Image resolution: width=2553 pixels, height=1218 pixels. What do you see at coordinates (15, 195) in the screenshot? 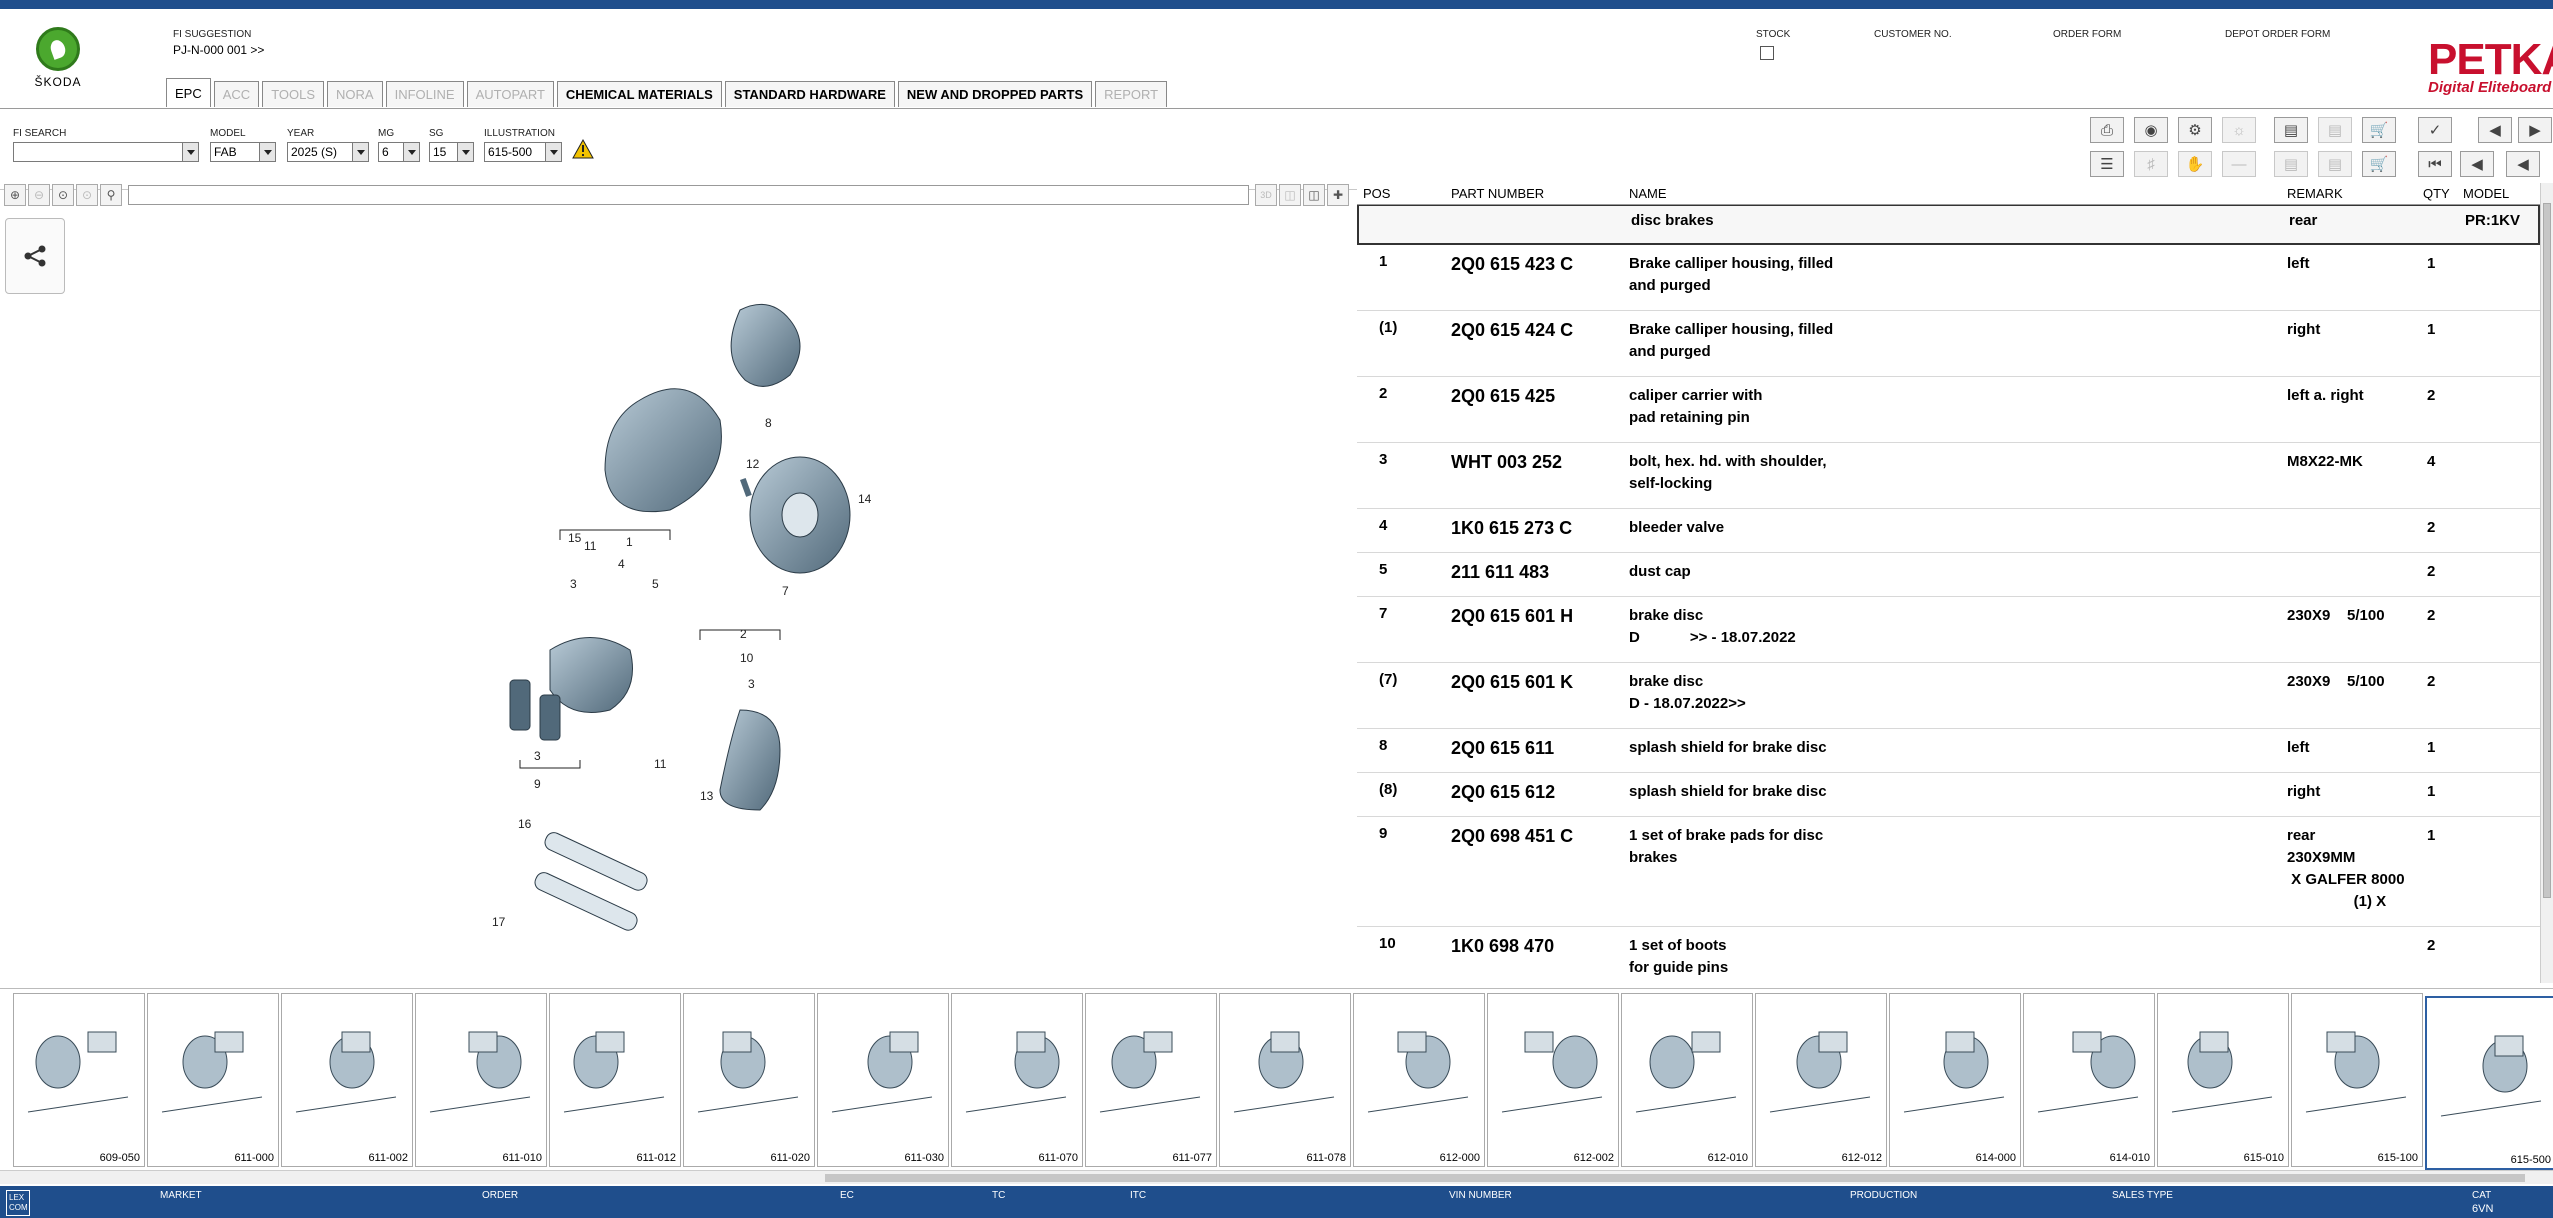
I see `zoom-in-icon: ⊕` at bounding box center [15, 195].